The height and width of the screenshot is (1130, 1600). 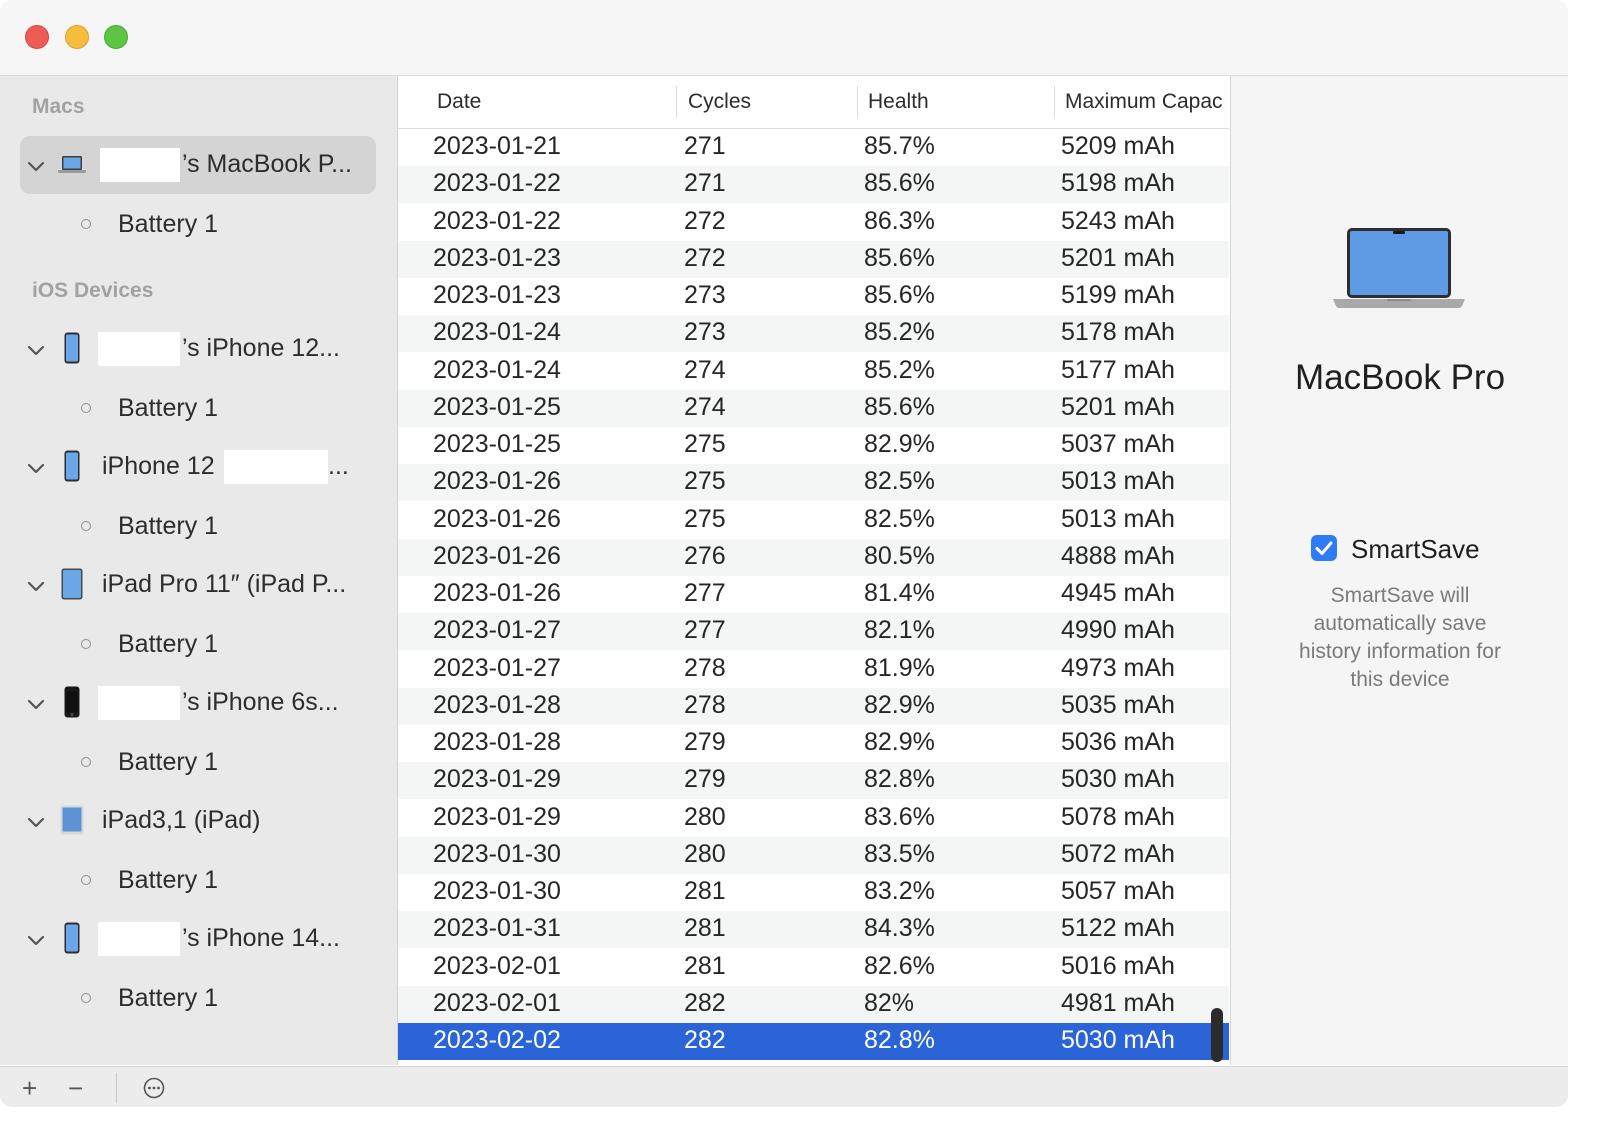 What do you see at coordinates (1118, 630) in the screenshot?
I see `cell-max-capacity: 4990 mAh` at bounding box center [1118, 630].